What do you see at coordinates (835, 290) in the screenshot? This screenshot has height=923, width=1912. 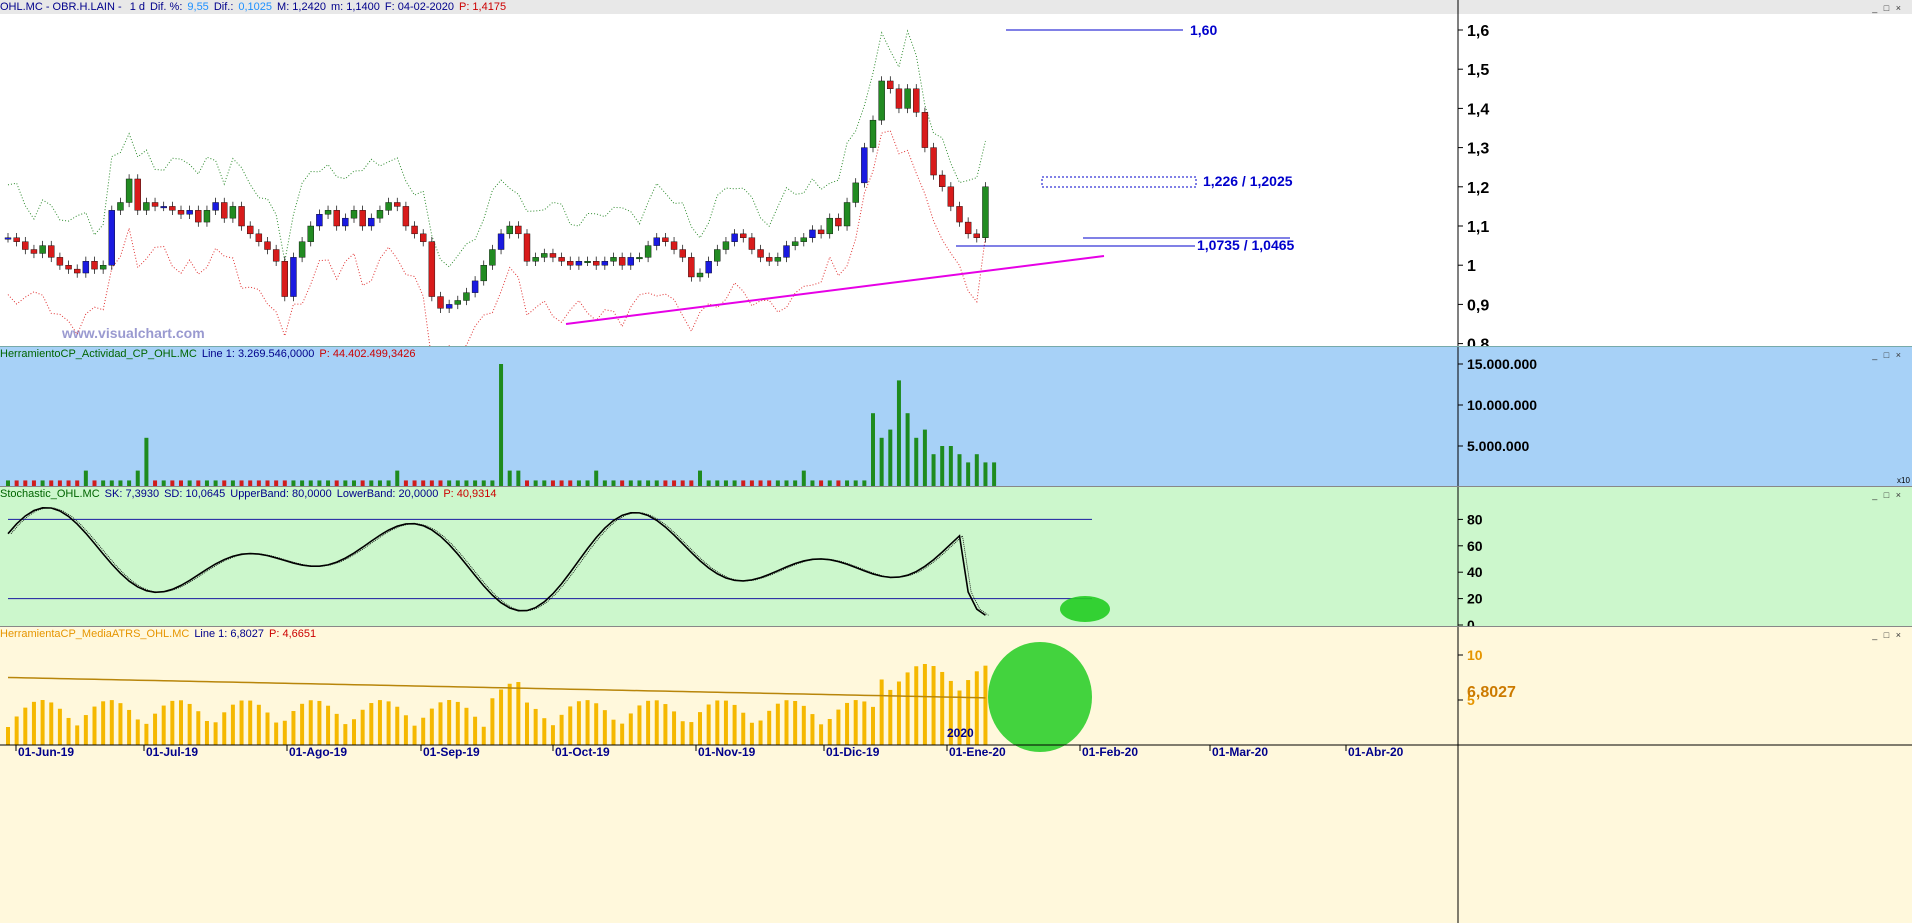 I see `trendline` at bounding box center [835, 290].